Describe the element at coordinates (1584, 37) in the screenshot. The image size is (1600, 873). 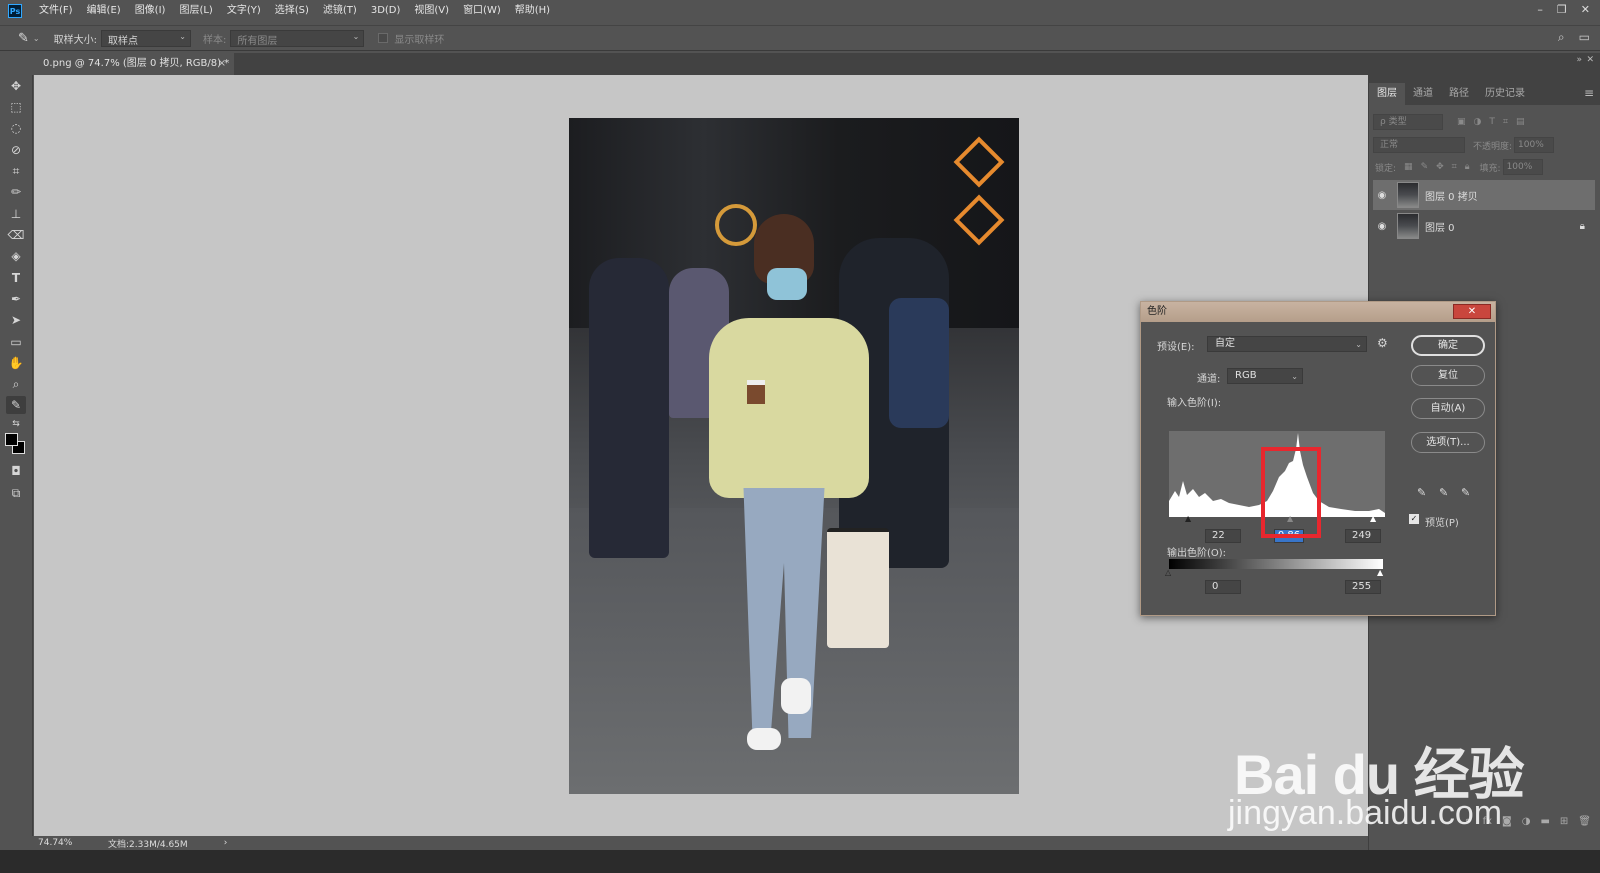
I see `workspace-icon: ▭` at that location.